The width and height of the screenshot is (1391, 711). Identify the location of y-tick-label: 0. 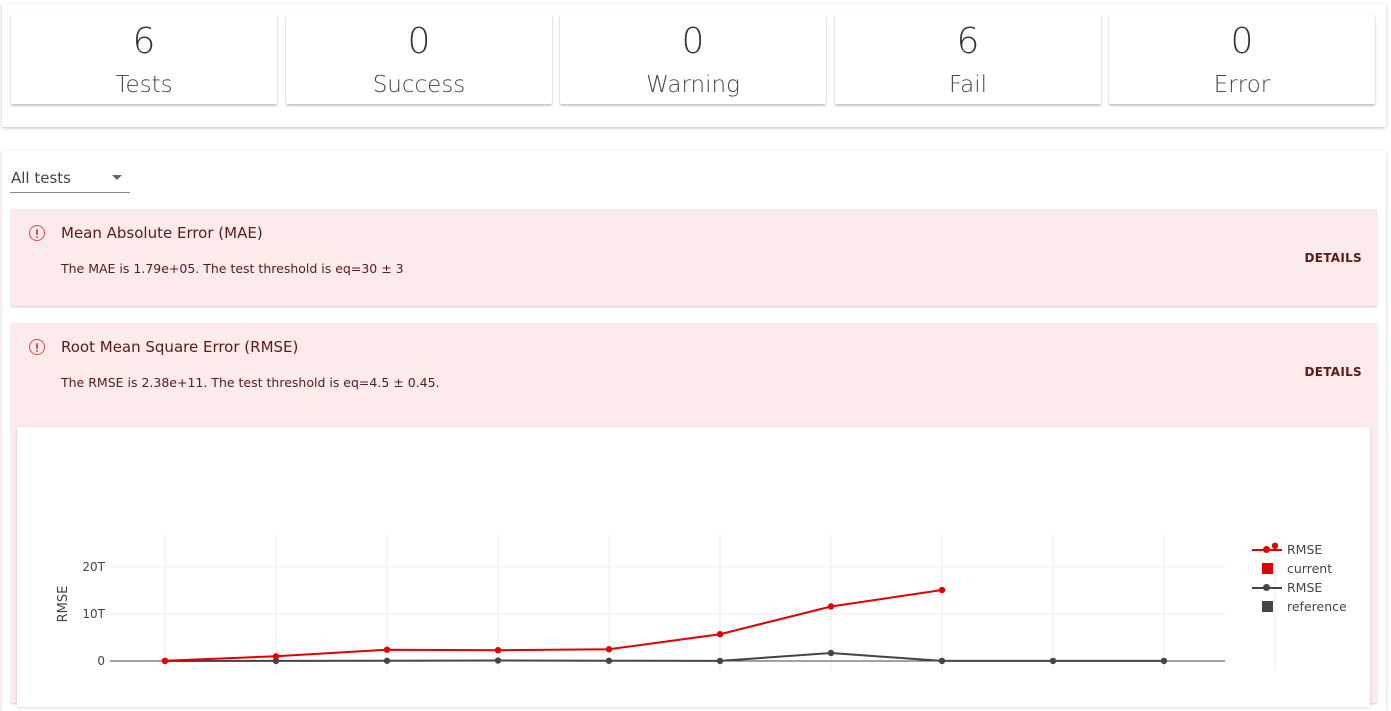
(101, 661).